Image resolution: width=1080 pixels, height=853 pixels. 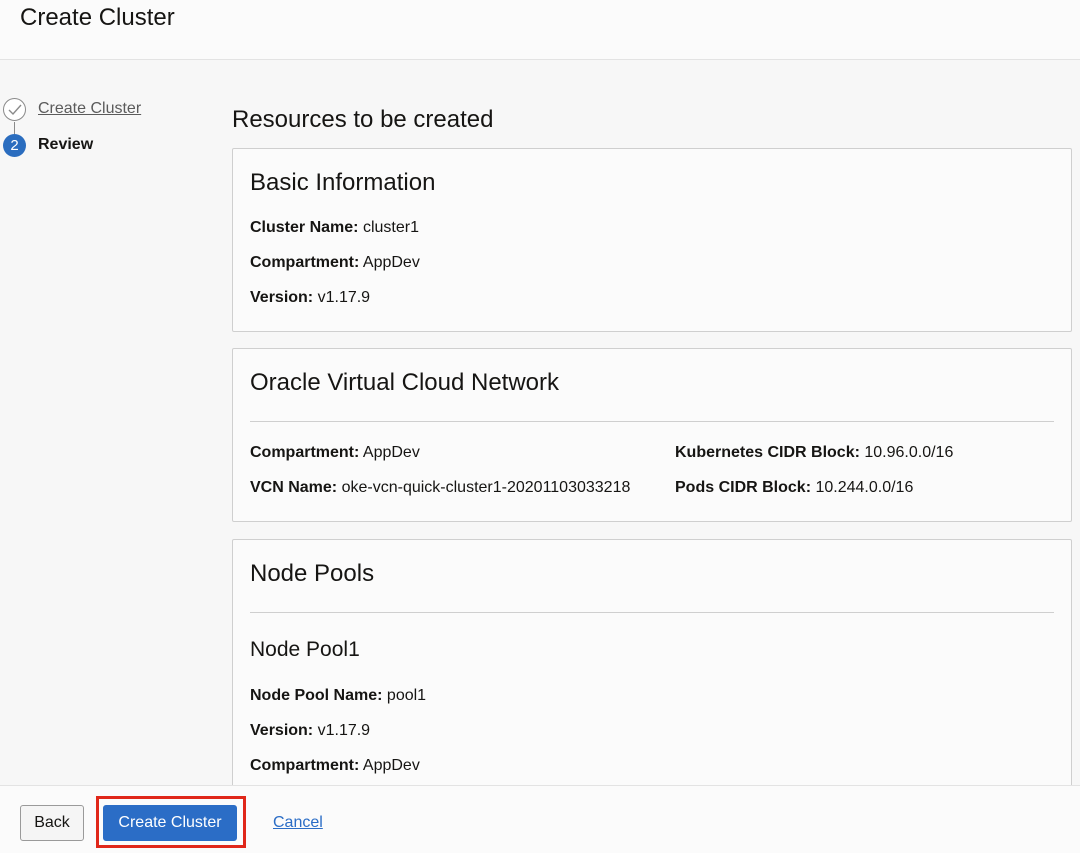 What do you see at coordinates (743, 487) in the screenshot?
I see `field-label: Pods CIDR Block:` at bounding box center [743, 487].